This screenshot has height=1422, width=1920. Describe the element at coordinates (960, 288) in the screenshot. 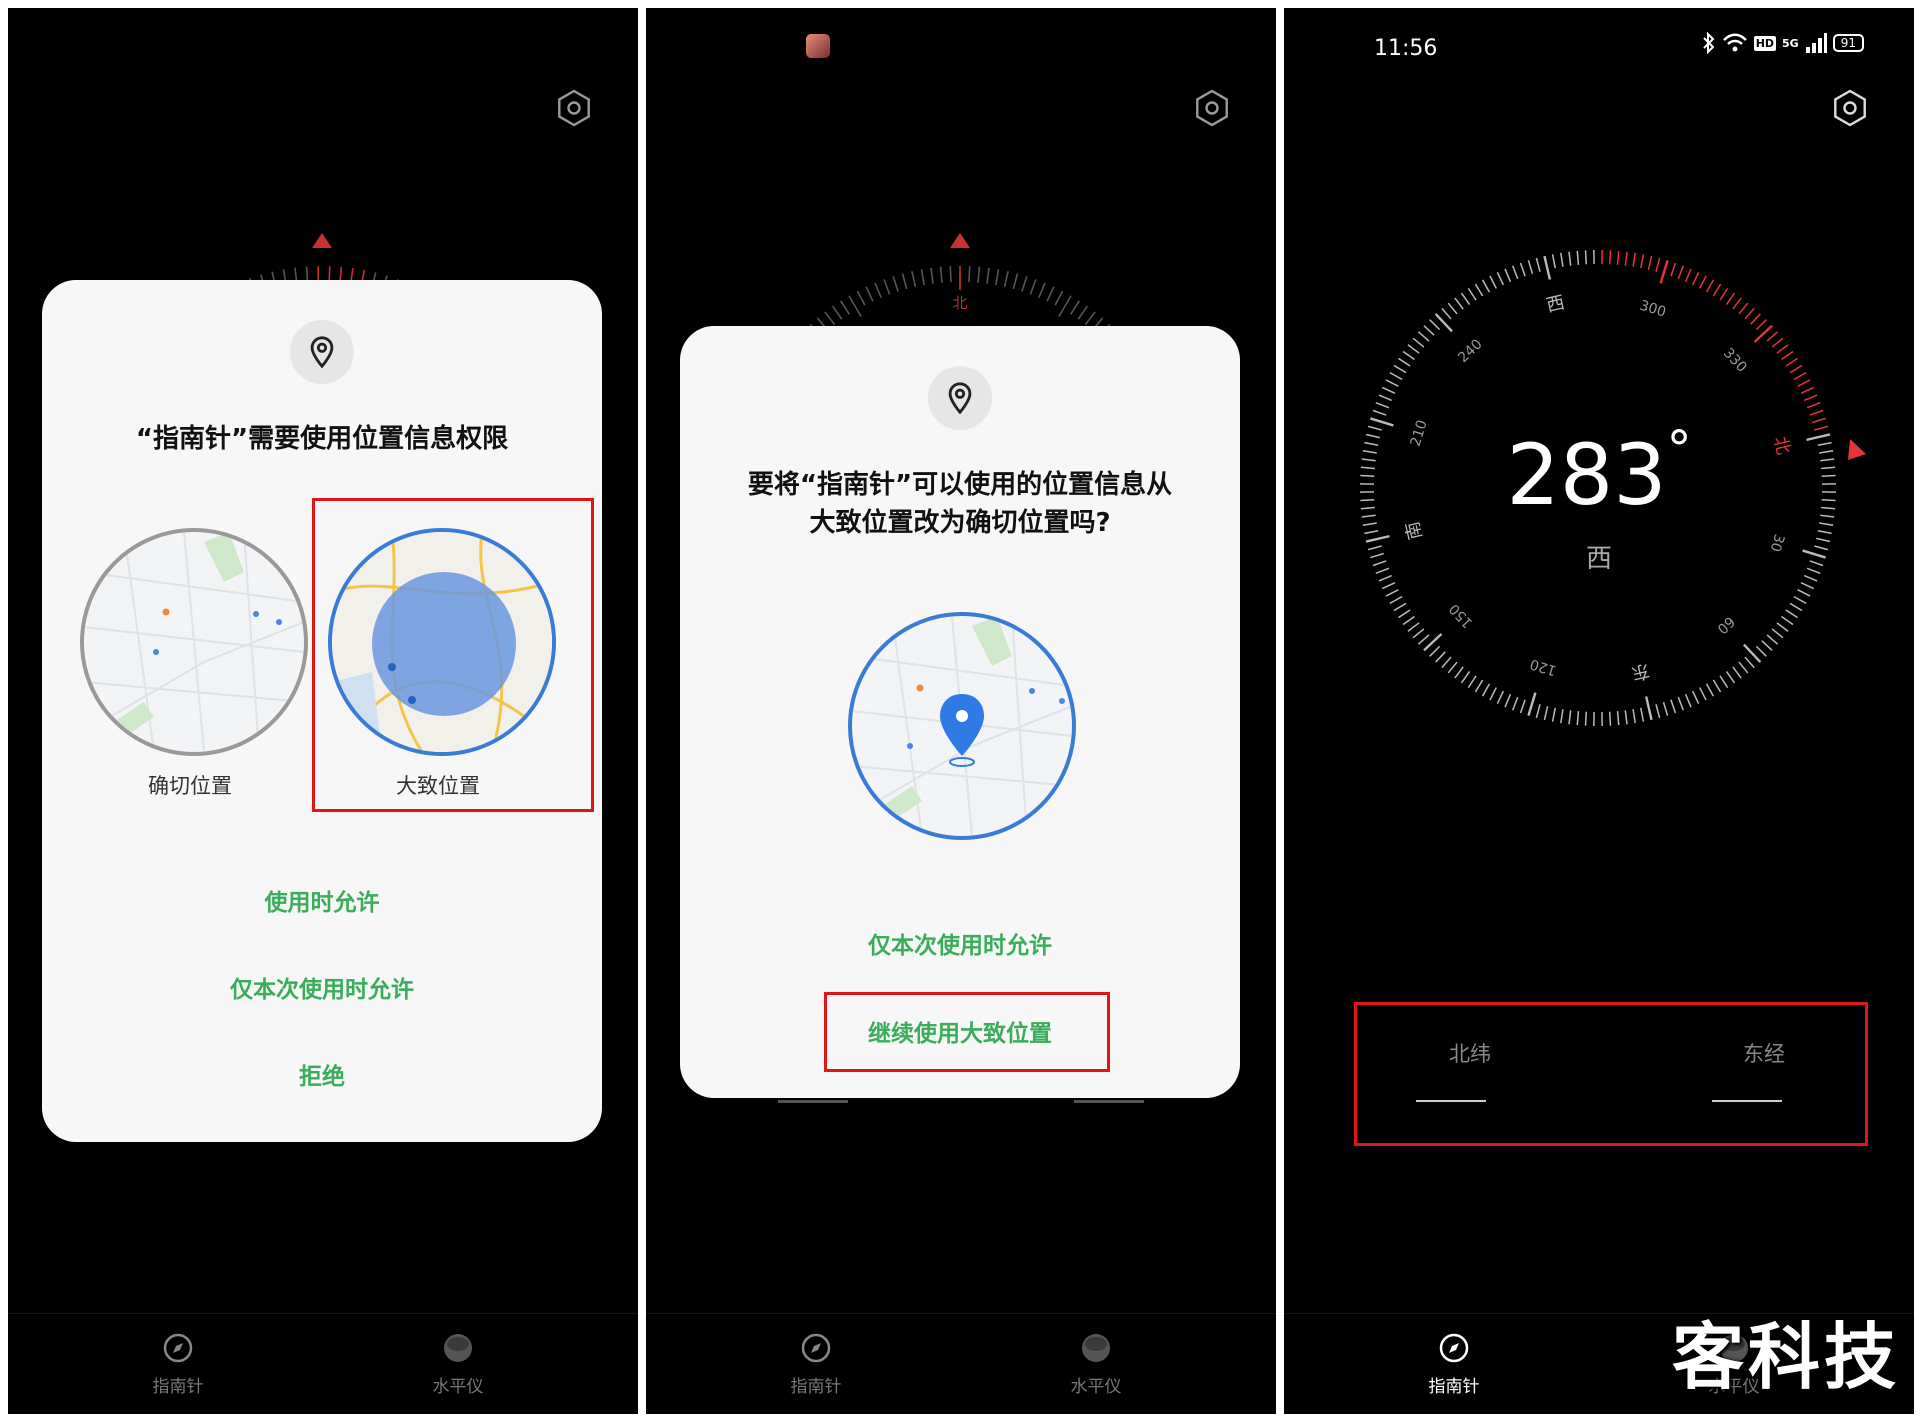

I see `compass-dial-background: 北` at that location.